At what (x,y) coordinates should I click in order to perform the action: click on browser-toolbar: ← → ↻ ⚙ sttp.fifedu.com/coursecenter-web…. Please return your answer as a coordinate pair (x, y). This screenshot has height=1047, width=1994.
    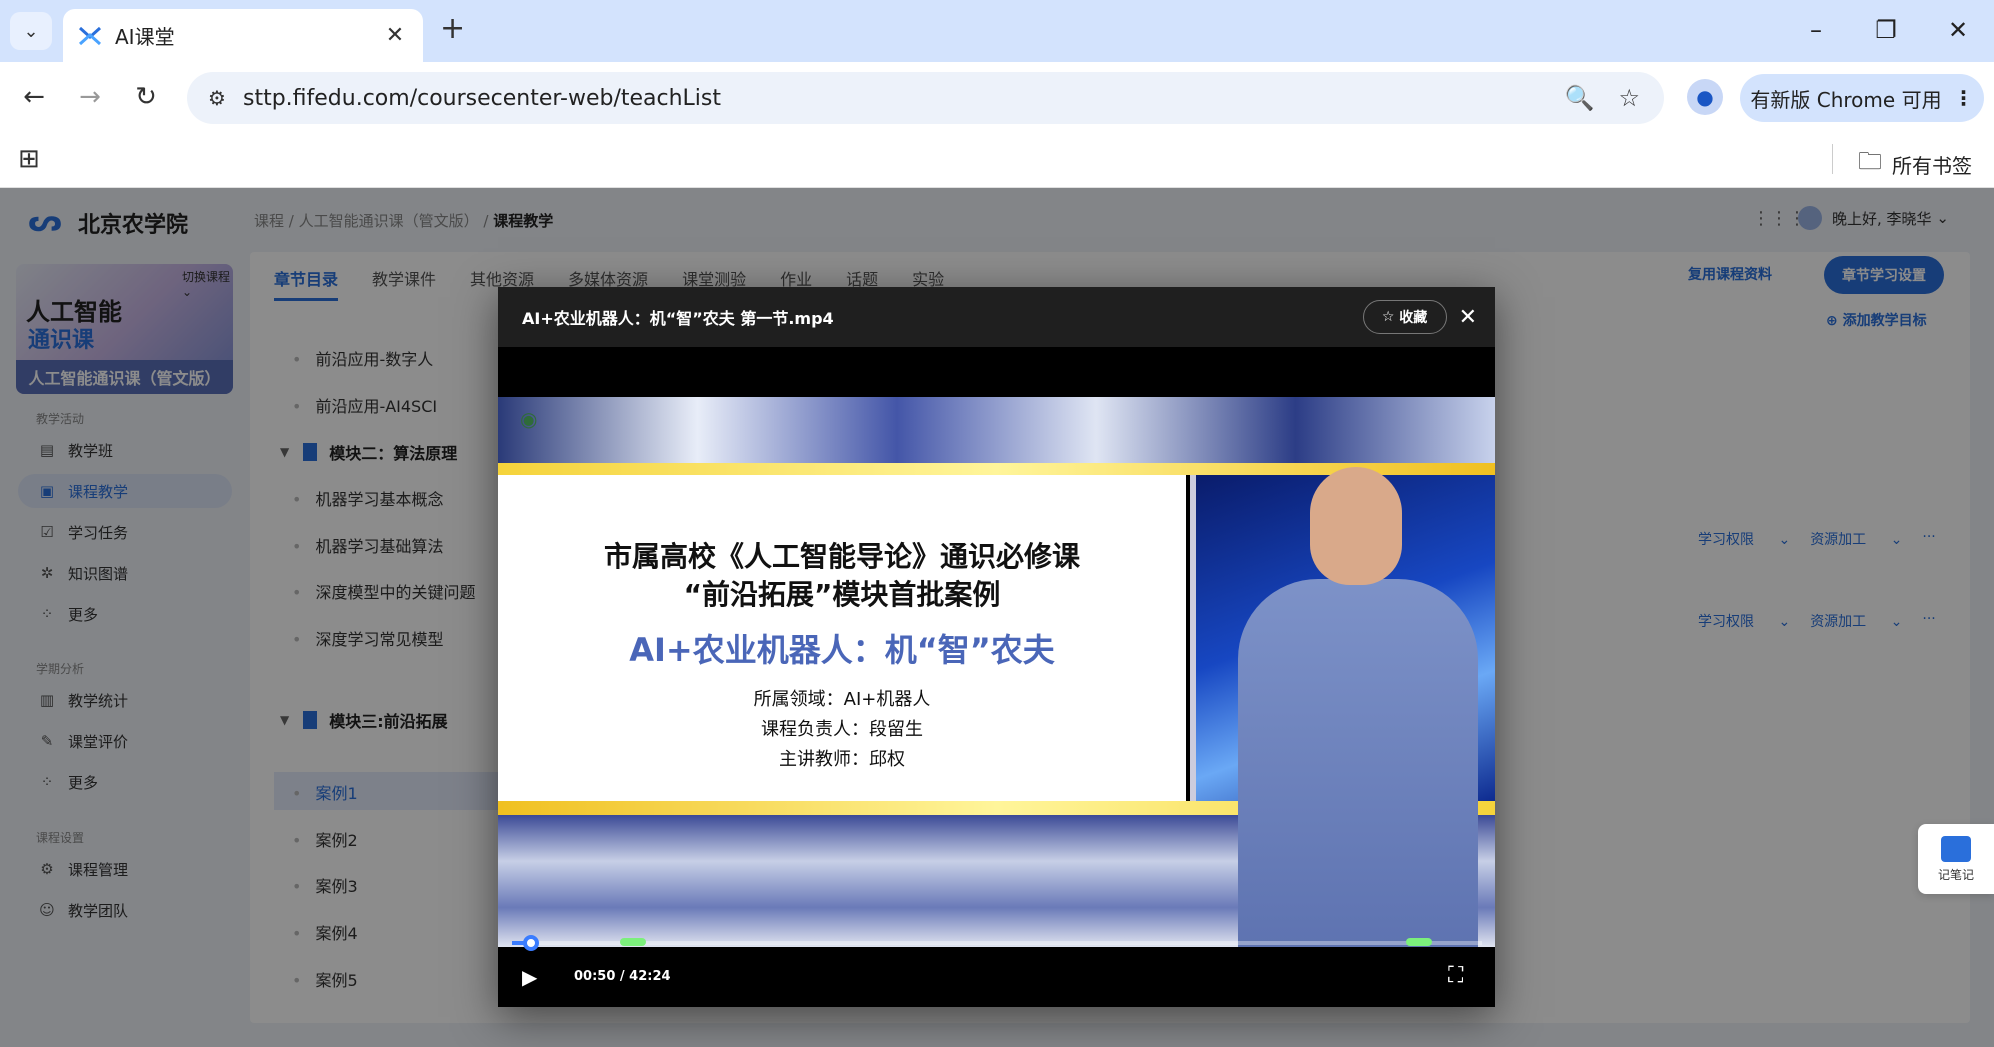
    Looking at the image, I should click on (997, 97).